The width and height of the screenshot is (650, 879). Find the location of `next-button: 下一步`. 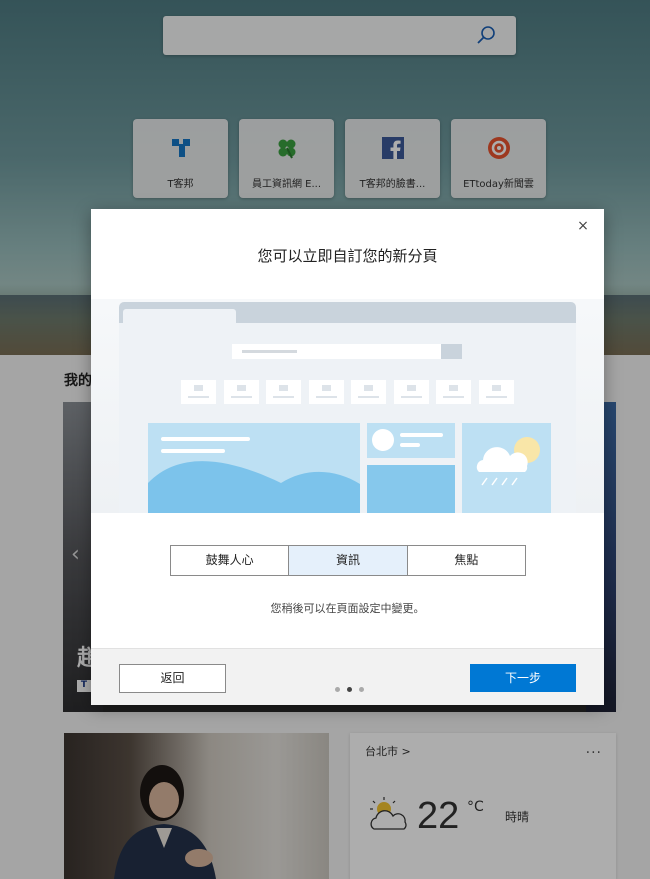

next-button: 下一步 is located at coordinates (523, 678).